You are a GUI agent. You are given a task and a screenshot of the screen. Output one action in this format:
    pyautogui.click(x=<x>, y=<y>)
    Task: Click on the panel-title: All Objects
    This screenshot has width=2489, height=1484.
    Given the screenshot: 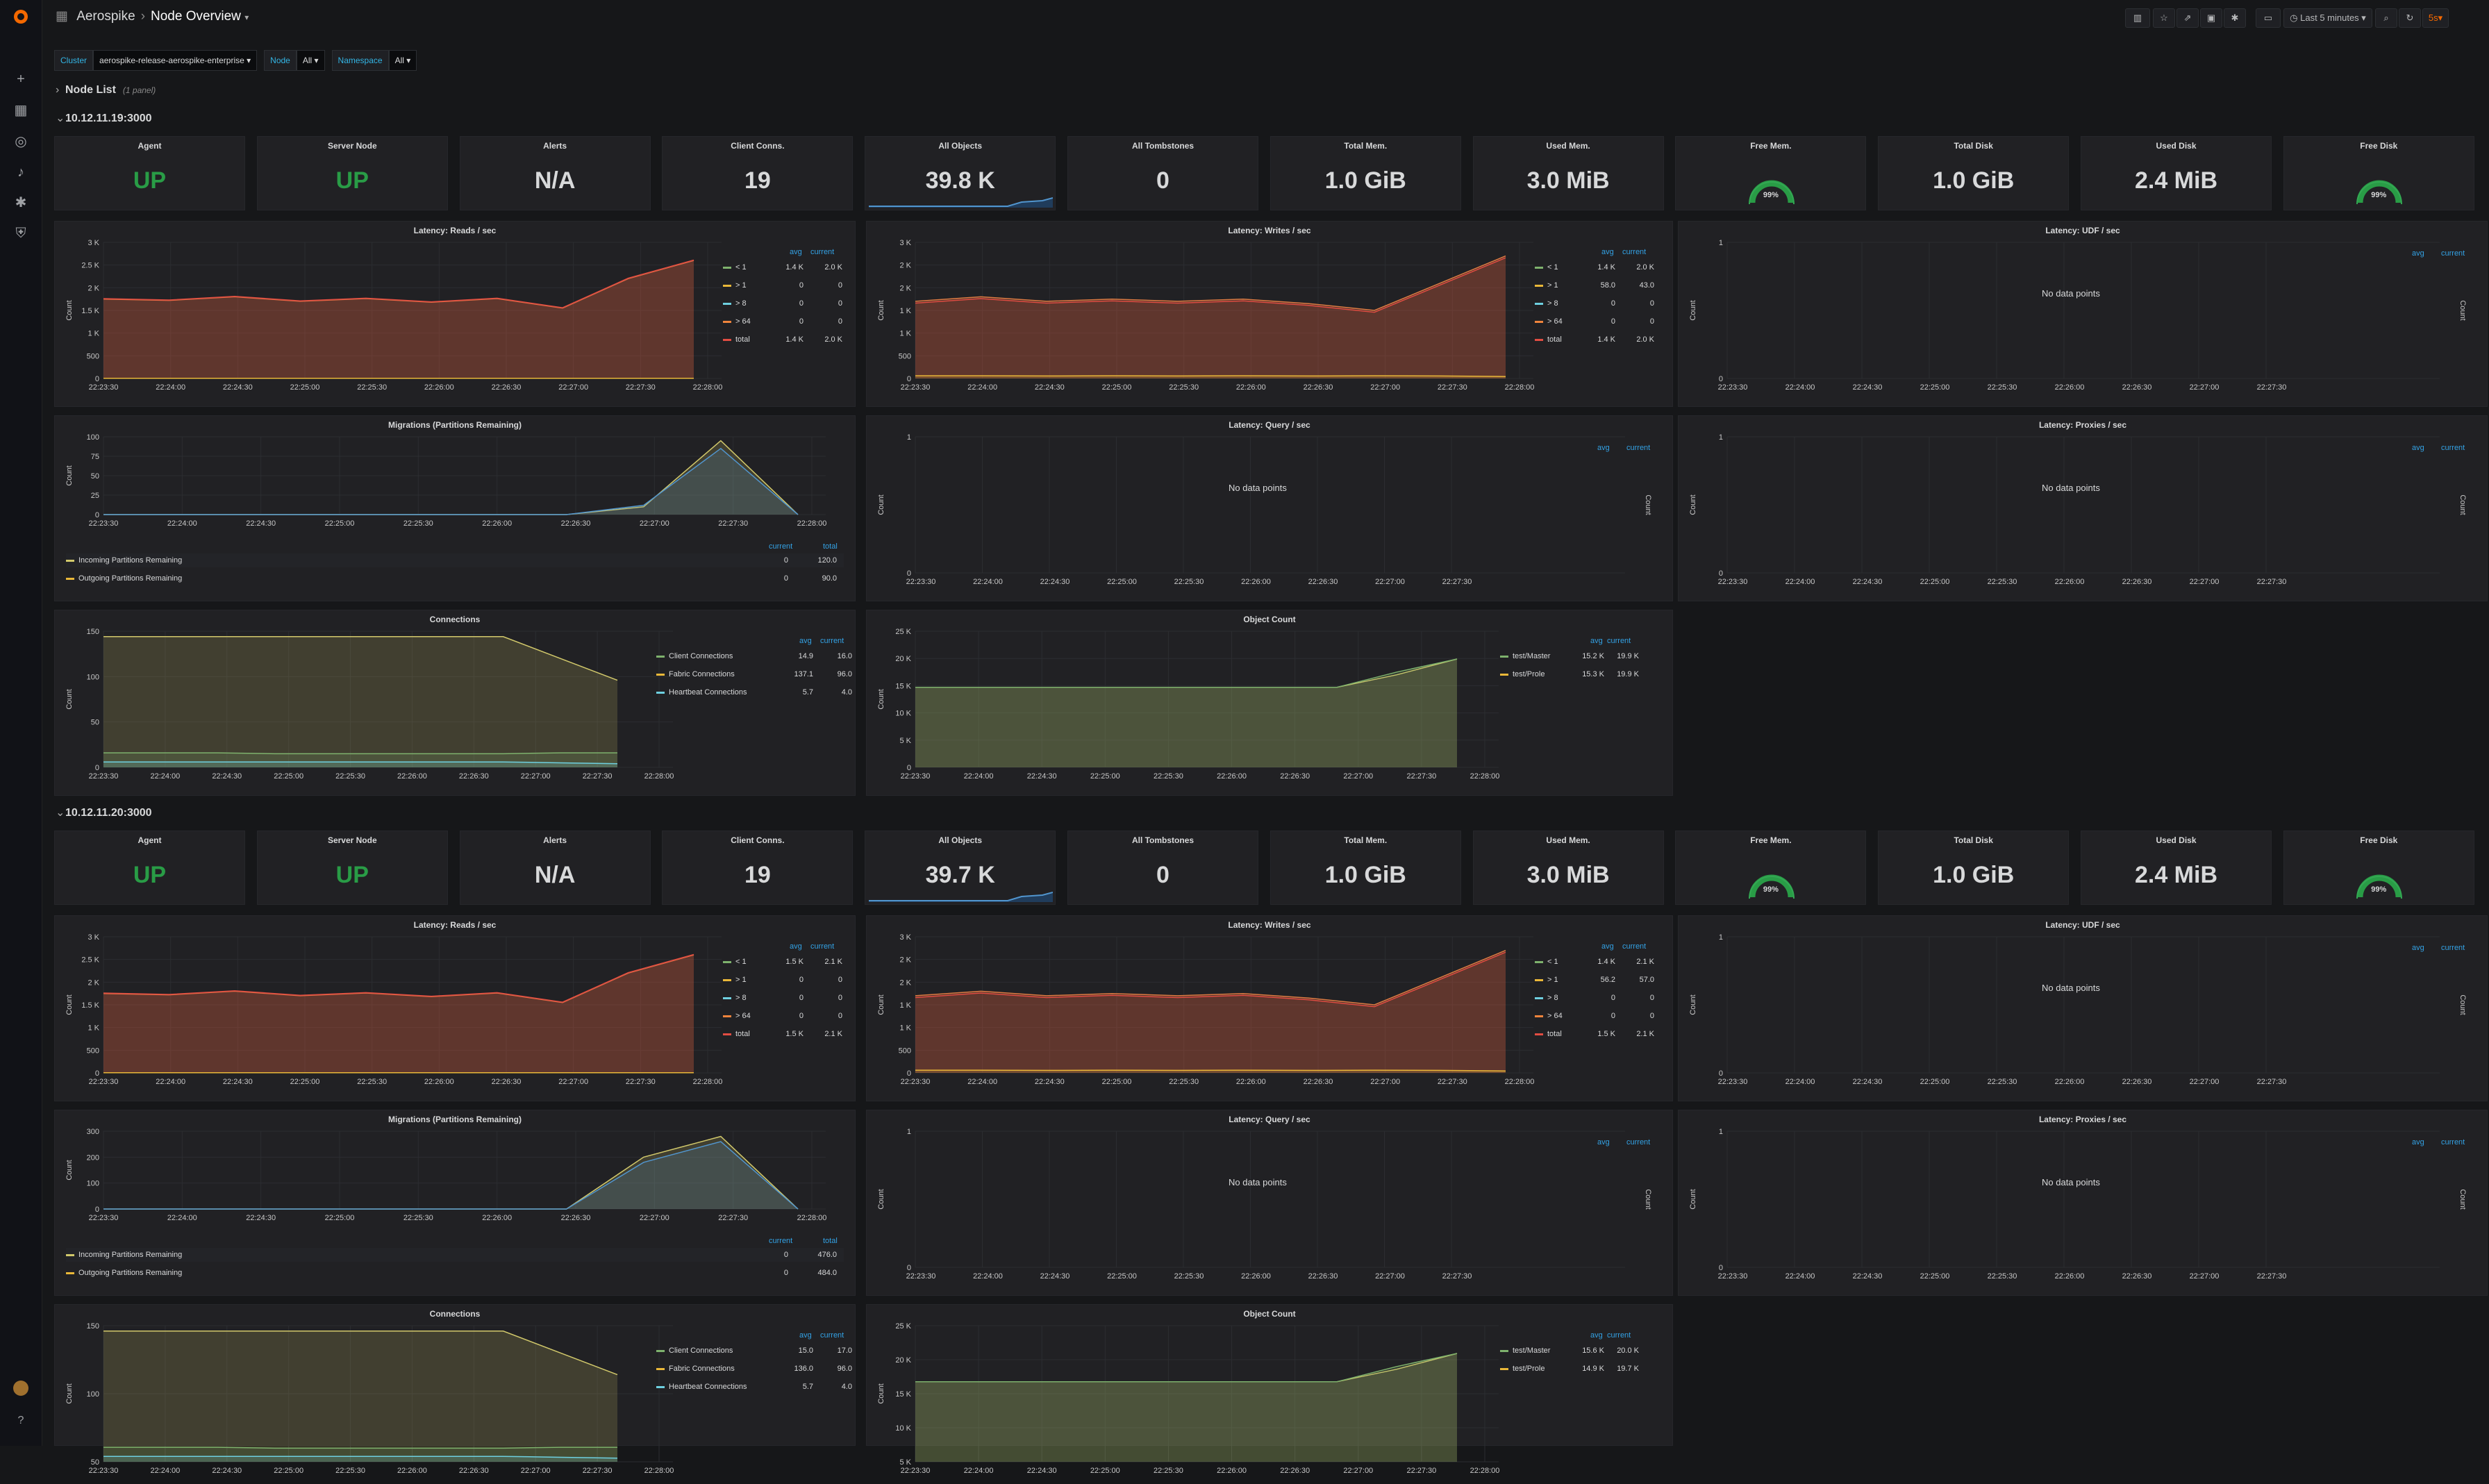 What is the action you would take?
    pyautogui.click(x=960, y=146)
    